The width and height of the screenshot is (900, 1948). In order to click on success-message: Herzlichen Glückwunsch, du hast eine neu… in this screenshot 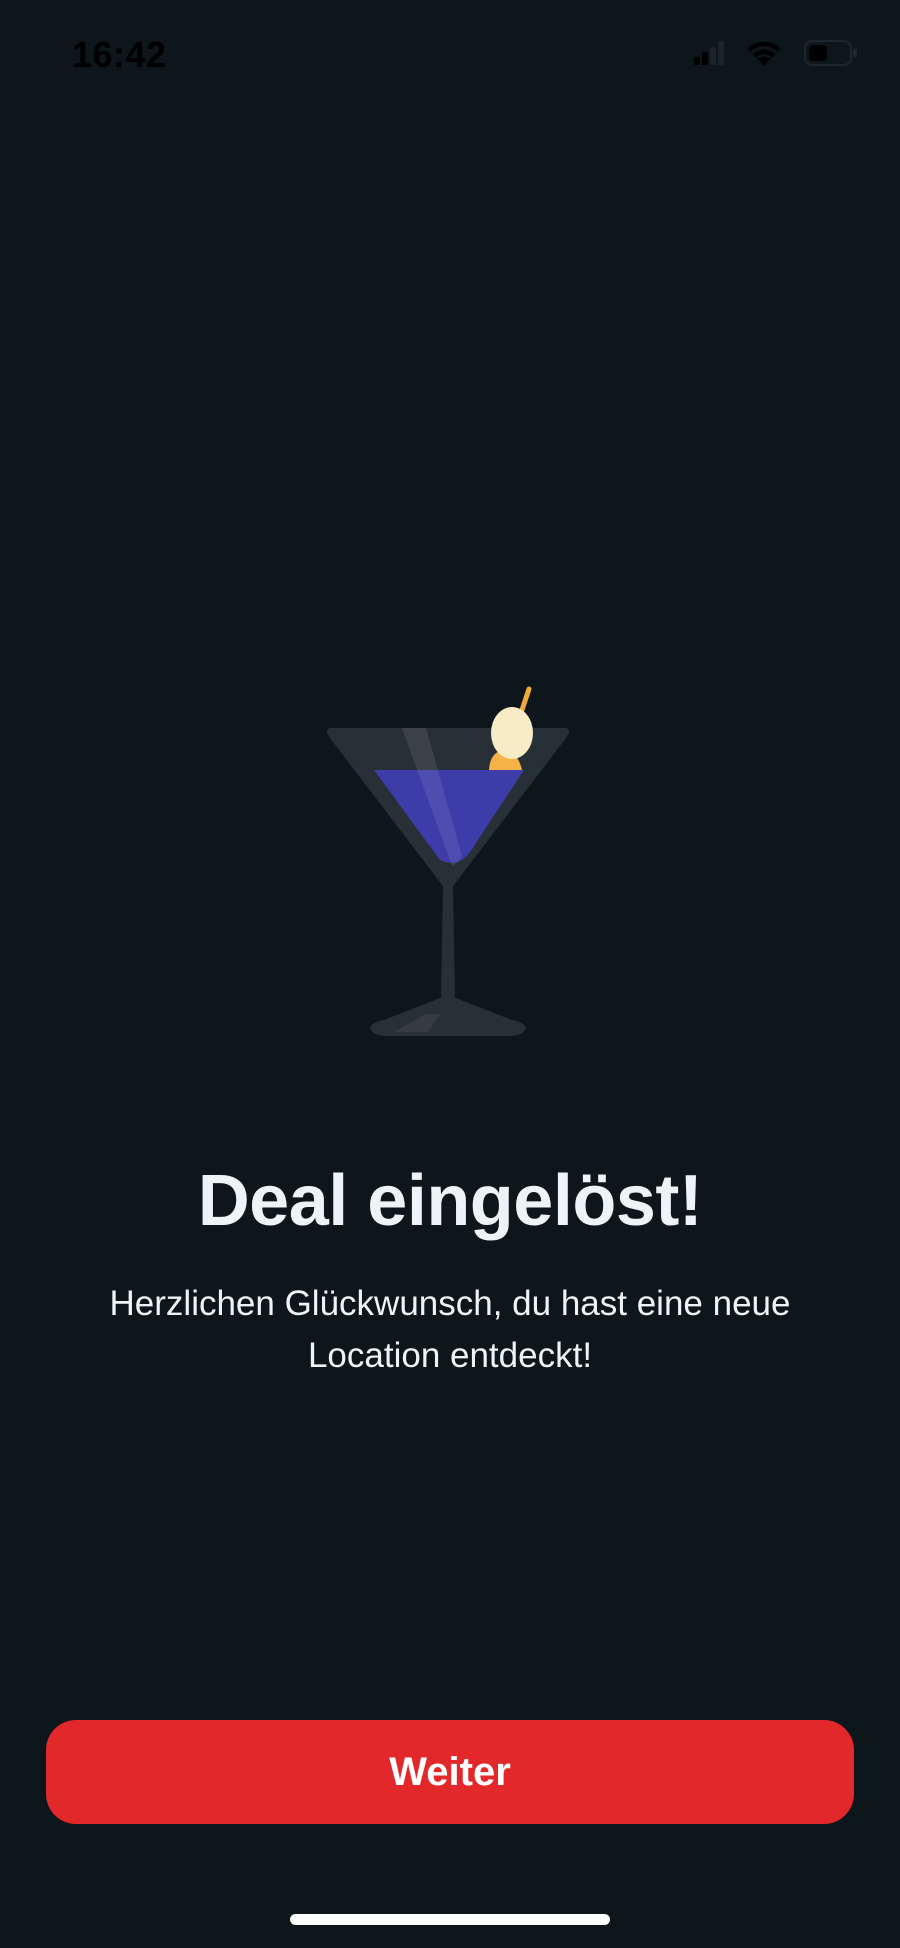, I will do `click(450, 1329)`.